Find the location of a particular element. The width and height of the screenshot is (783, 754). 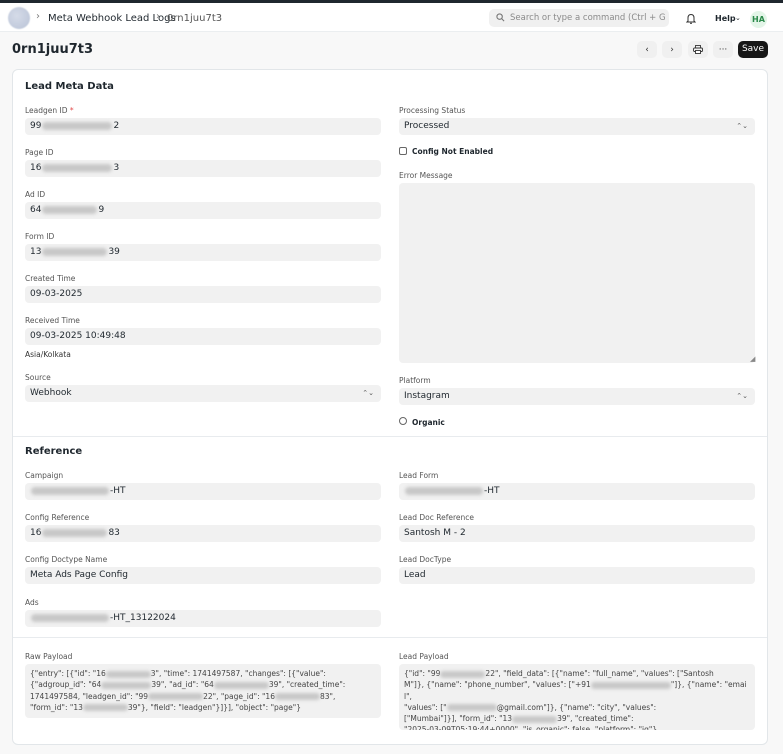

payload-text: 39", "ad_id": "64 is located at coordinates (182, 685).